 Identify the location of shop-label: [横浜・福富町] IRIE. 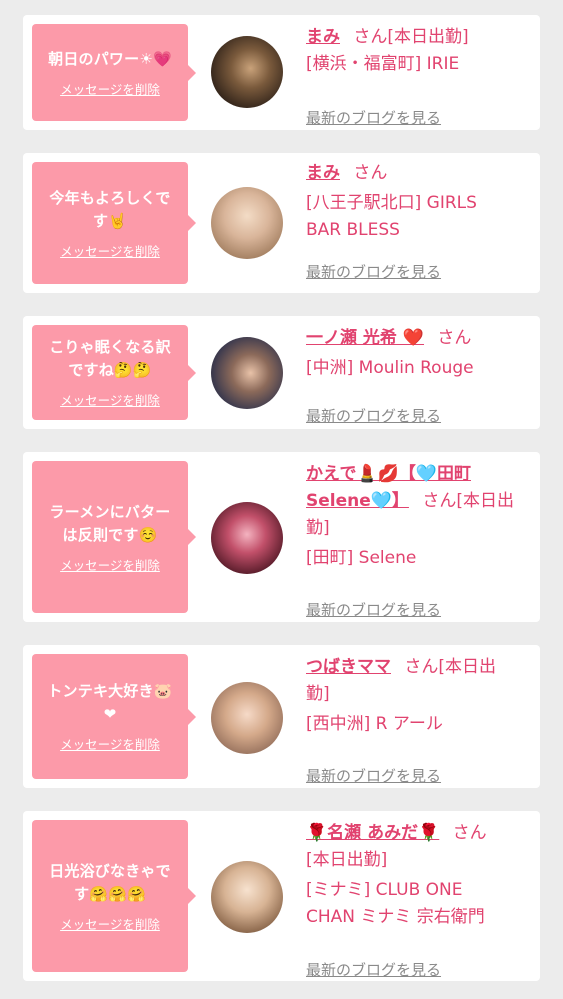
(383, 64).